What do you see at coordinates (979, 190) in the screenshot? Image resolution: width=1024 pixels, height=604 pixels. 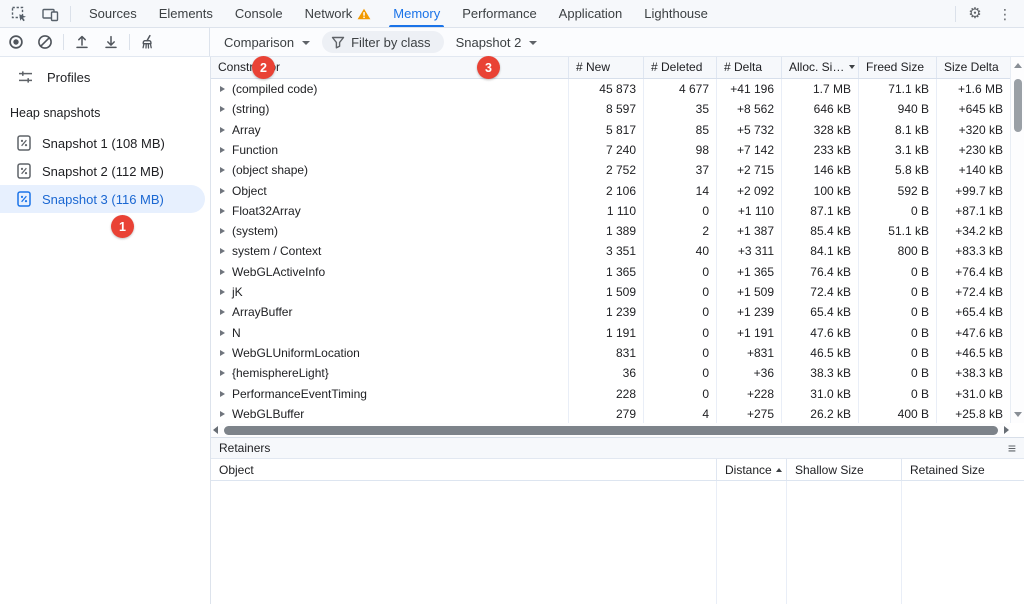 I see `size-delta-cell: +99.7 kB` at bounding box center [979, 190].